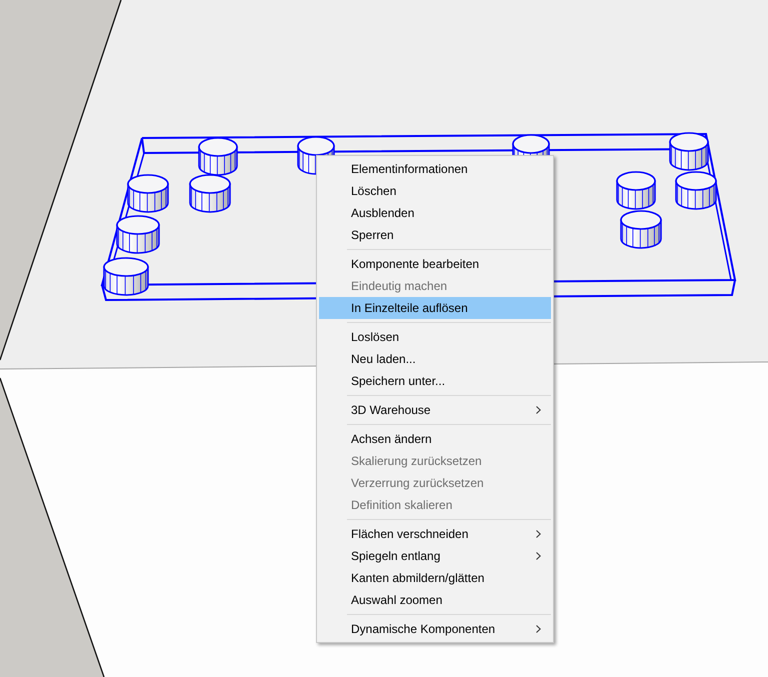 This screenshot has width=768, height=677. I want to click on menu-item: Flächen verschneiden, so click(435, 534).